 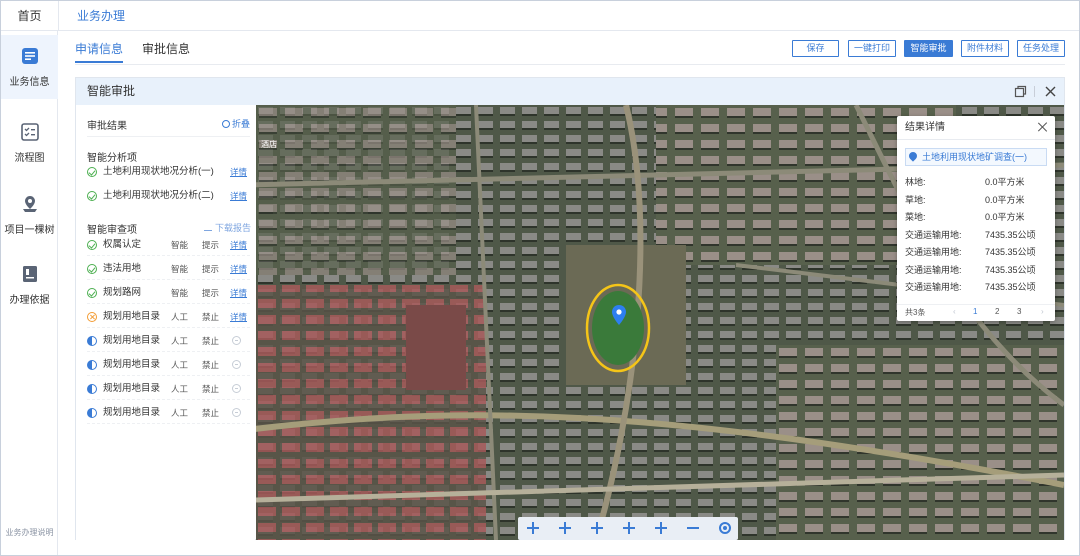 I want to click on popup-row-key: 菜地:, so click(x=915, y=217).